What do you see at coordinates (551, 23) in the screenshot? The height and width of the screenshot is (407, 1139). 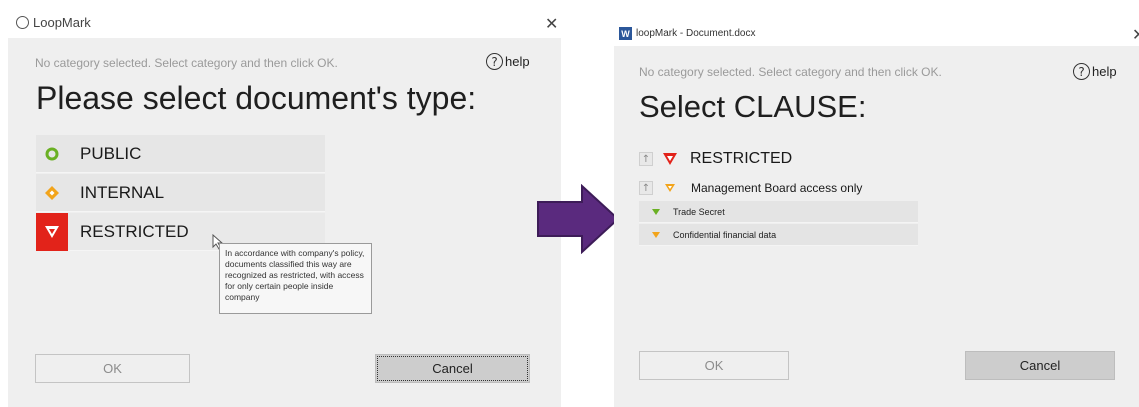 I see `left-close-icon: ✕` at bounding box center [551, 23].